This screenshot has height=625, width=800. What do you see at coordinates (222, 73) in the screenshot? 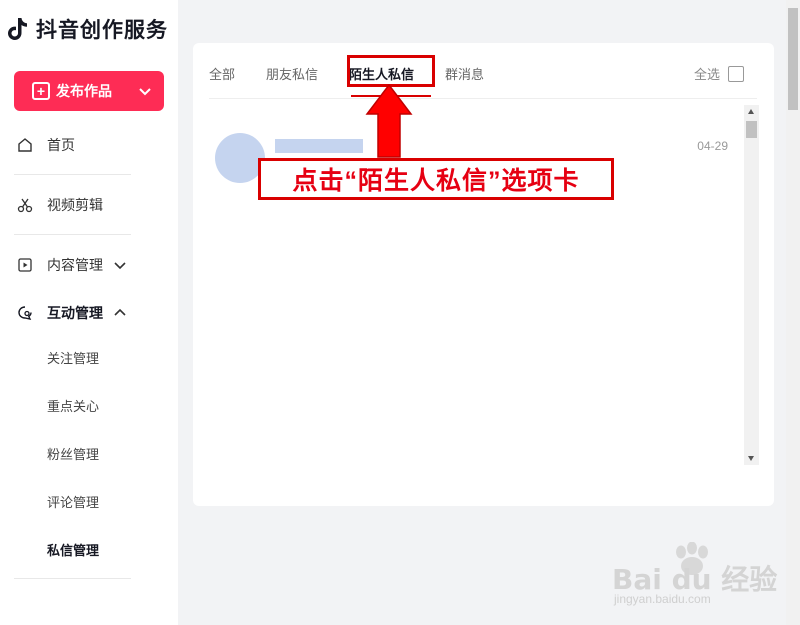
I see `tab-all: 全部` at bounding box center [222, 73].